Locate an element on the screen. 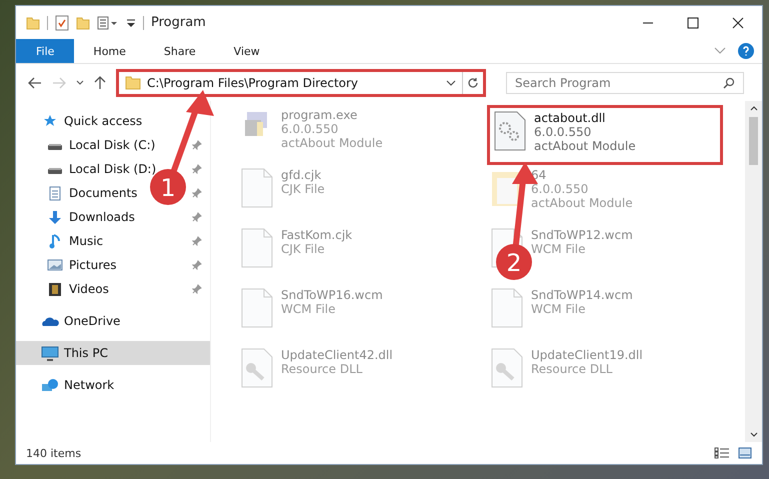 This screenshot has width=769, height=479. callout-badge is located at coordinates (514, 262).